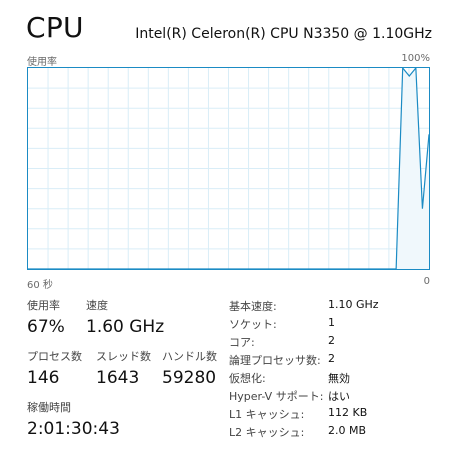  I want to click on virtualization-label: 仮想化:, so click(247, 378).